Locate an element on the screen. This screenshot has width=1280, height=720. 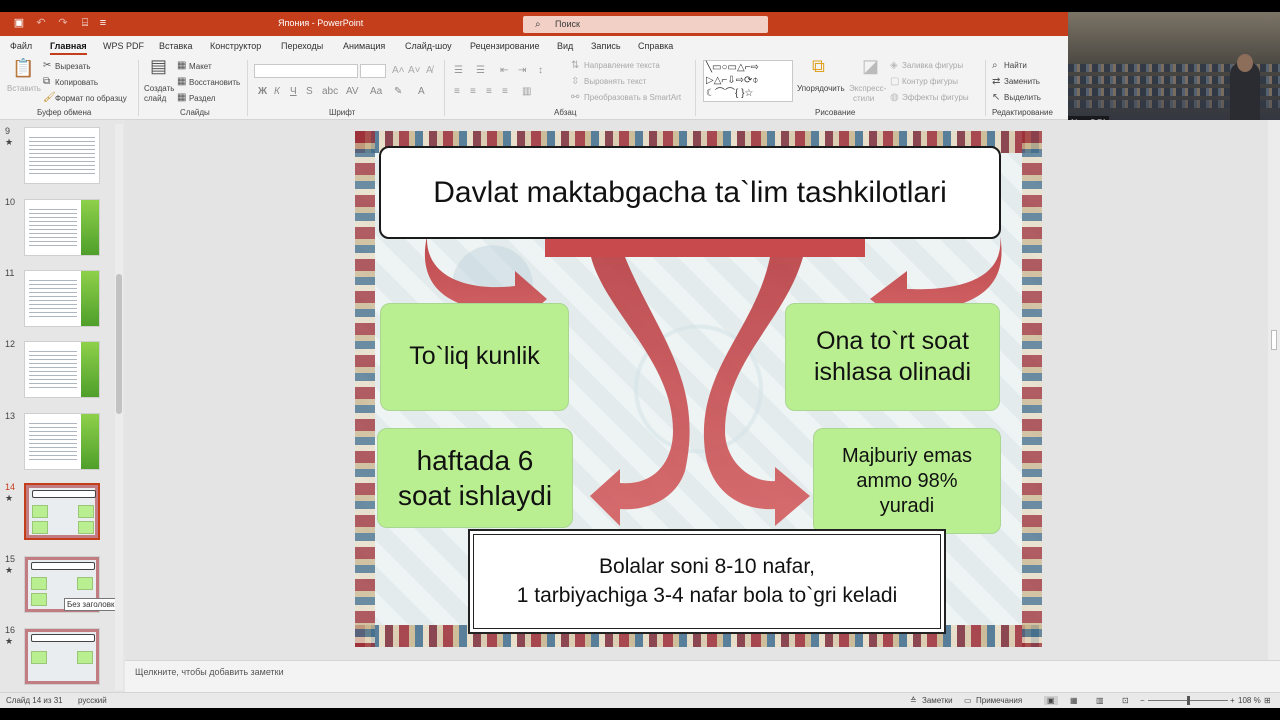
font-size-select is located at coordinates (373, 71).